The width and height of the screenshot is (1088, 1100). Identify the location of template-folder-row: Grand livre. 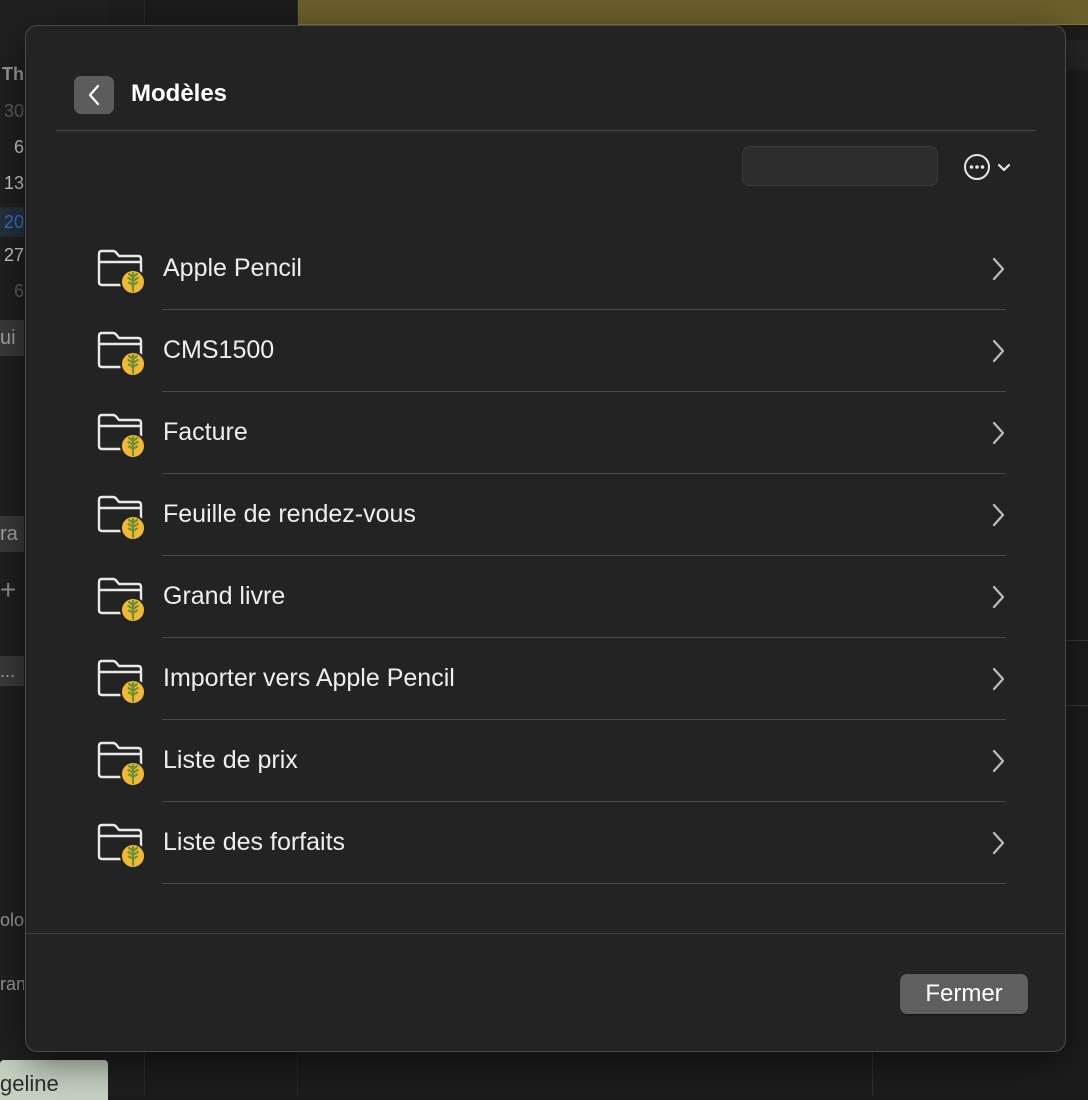
(551, 597).